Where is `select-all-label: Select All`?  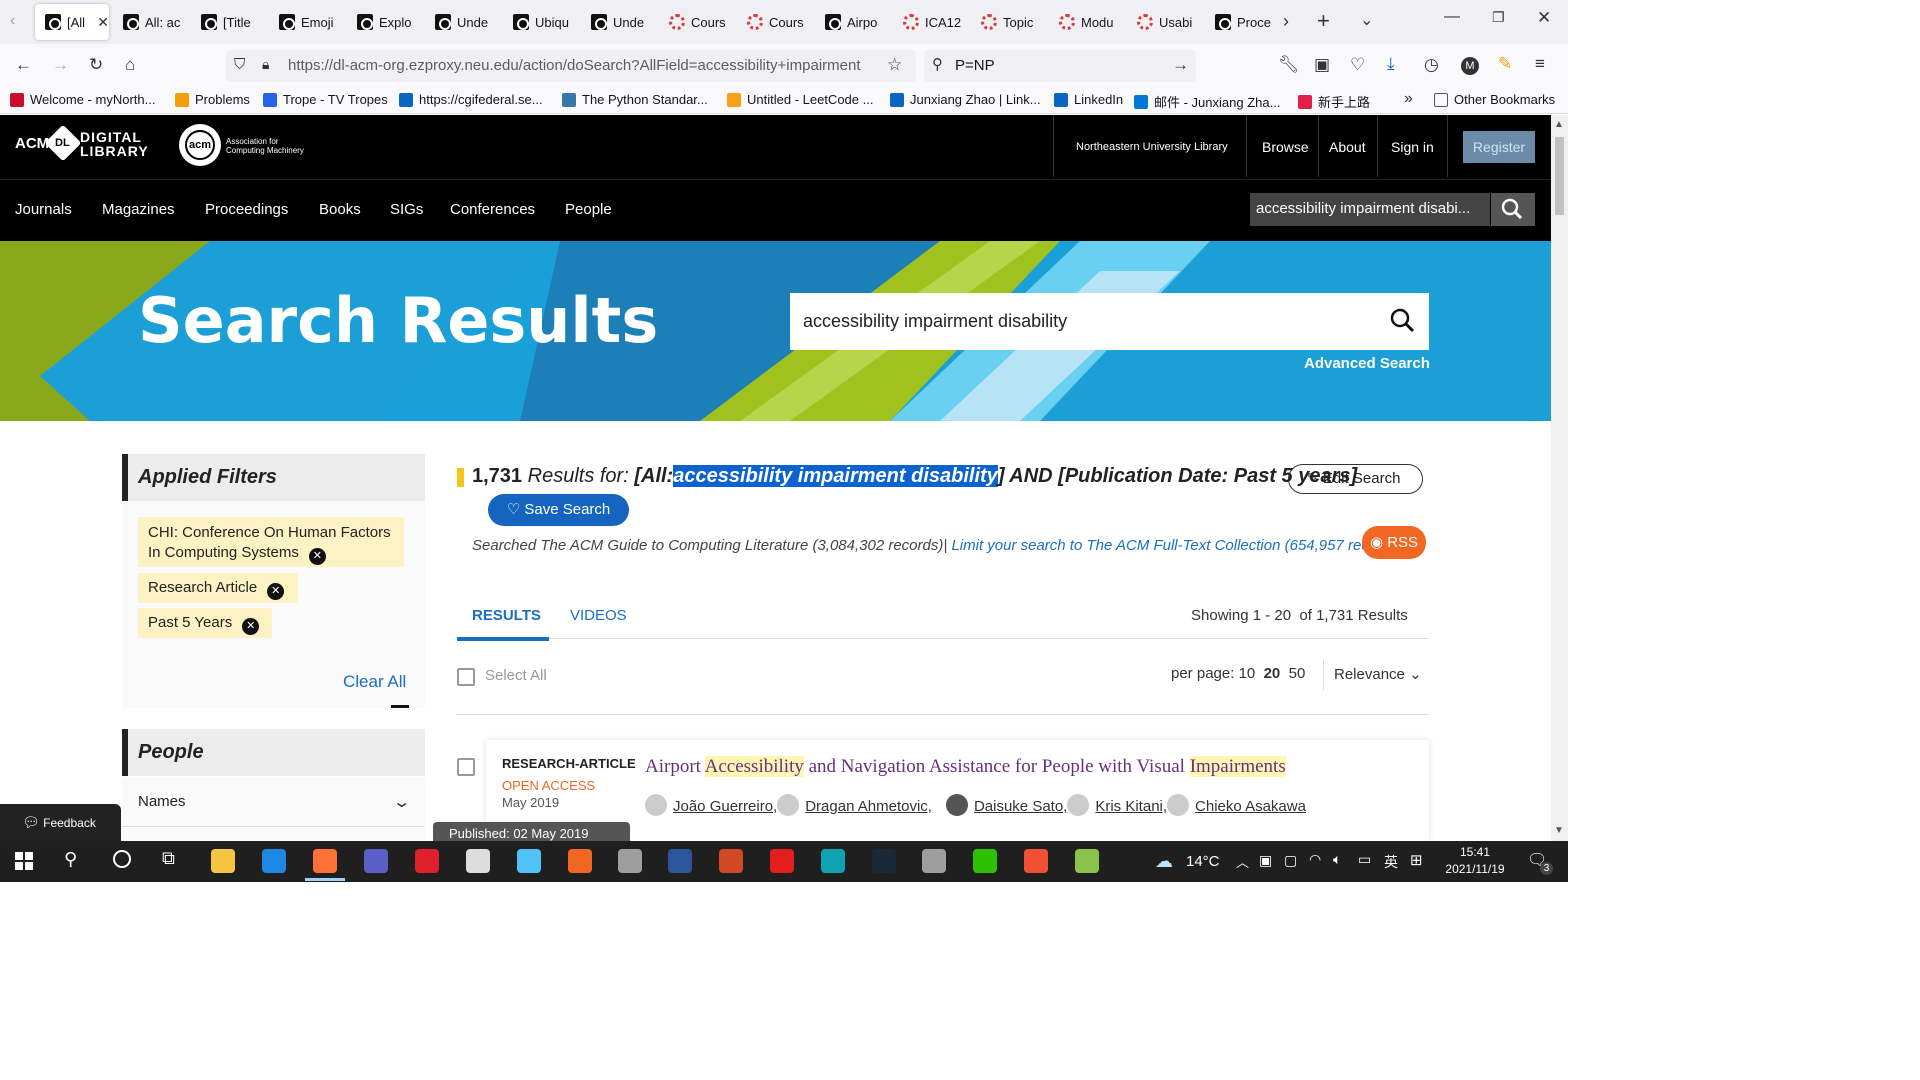 select-all-label: Select All is located at coordinates (516, 675).